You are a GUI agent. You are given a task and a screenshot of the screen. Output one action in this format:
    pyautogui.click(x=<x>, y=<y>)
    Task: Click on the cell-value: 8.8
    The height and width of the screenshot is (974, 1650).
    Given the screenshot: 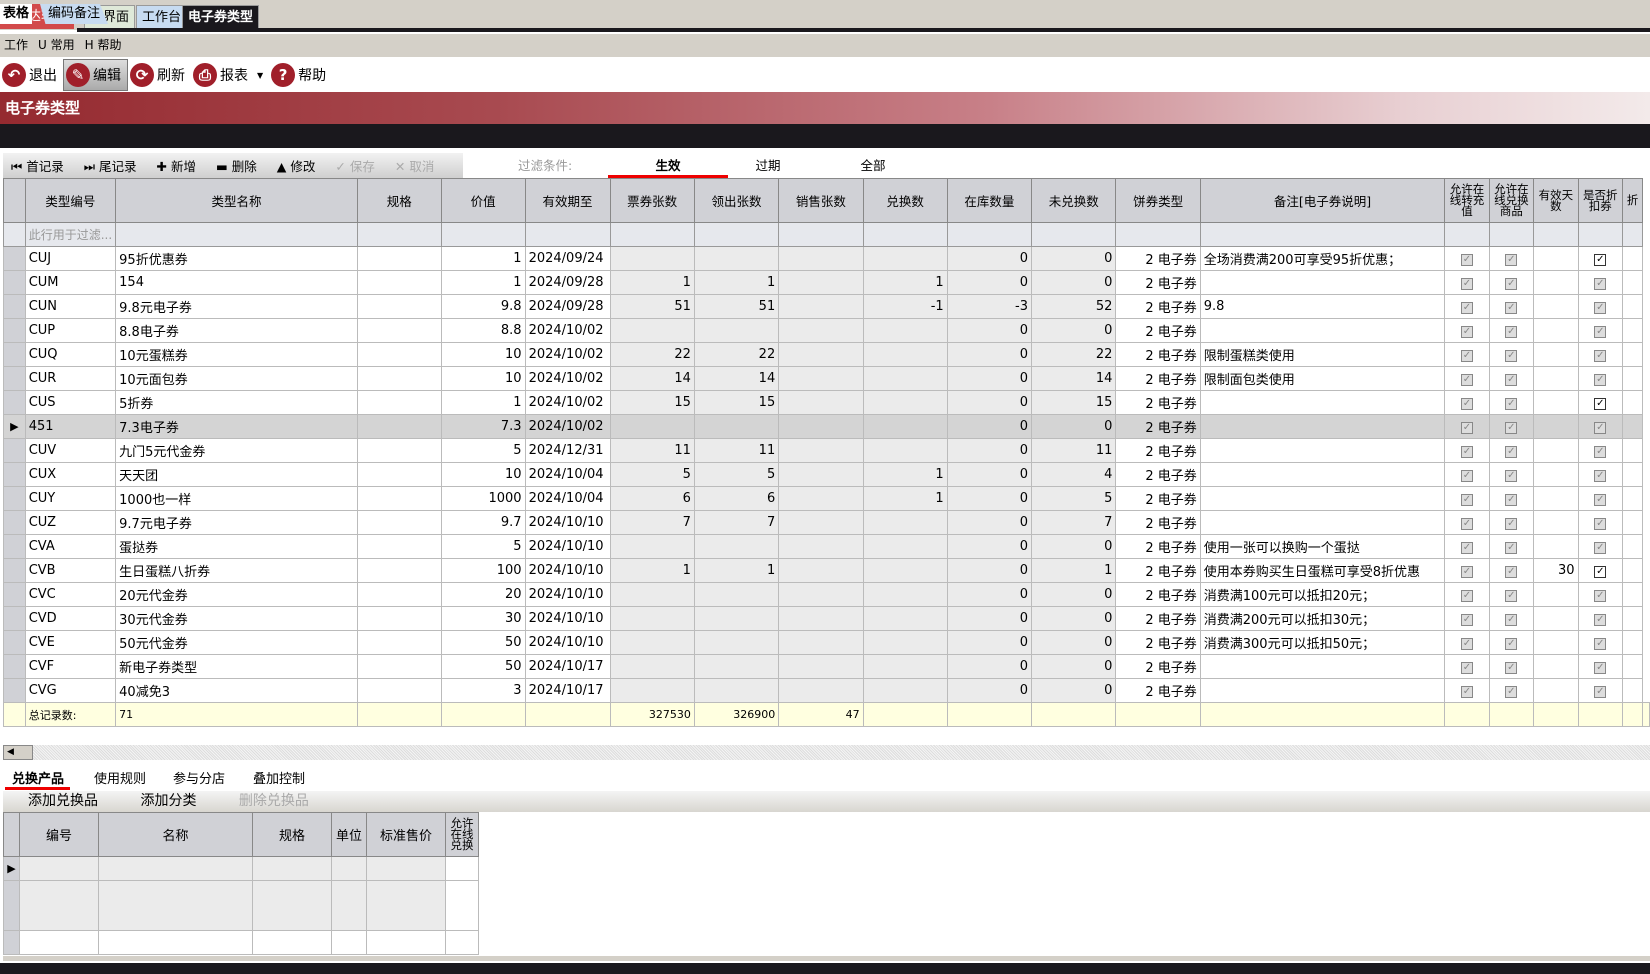 What is the action you would take?
    pyautogui.click(x=483, y=330)
    